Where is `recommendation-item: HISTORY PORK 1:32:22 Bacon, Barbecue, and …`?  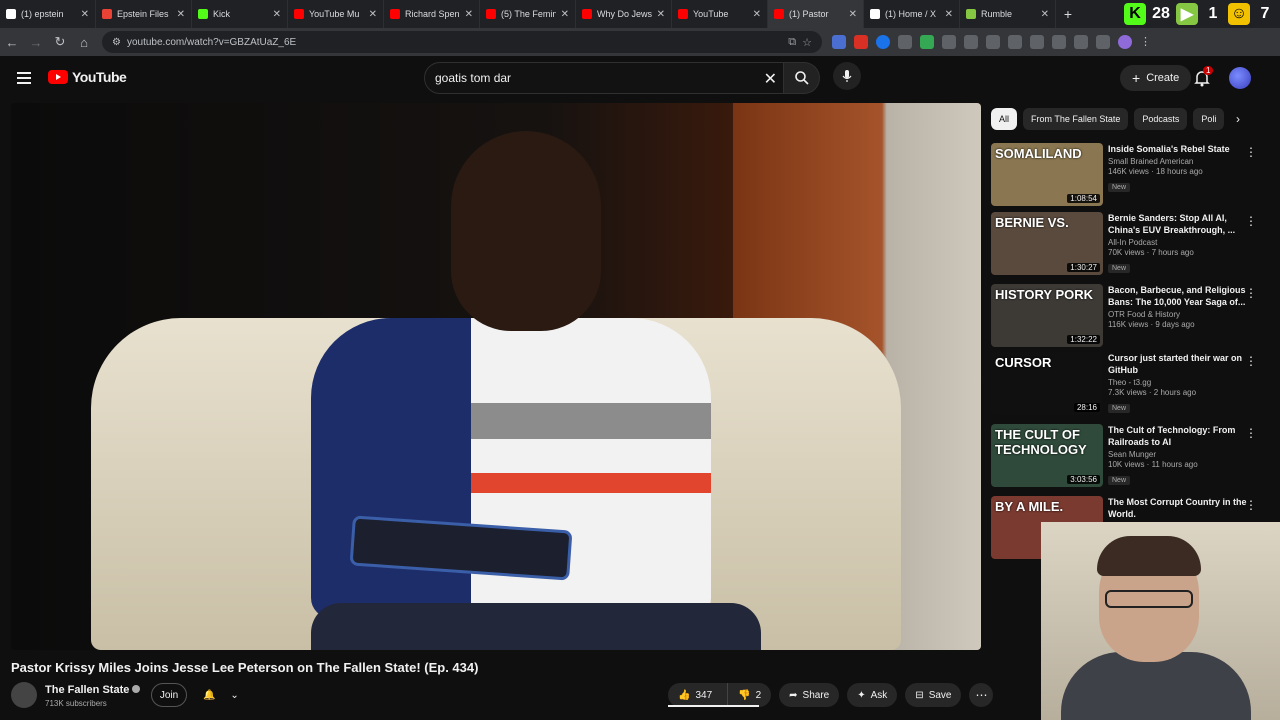 recommendation-item: HISTORY PORK 1:32:22 Bacon, Barbecue, and … is located at coordinates (1126, 317).